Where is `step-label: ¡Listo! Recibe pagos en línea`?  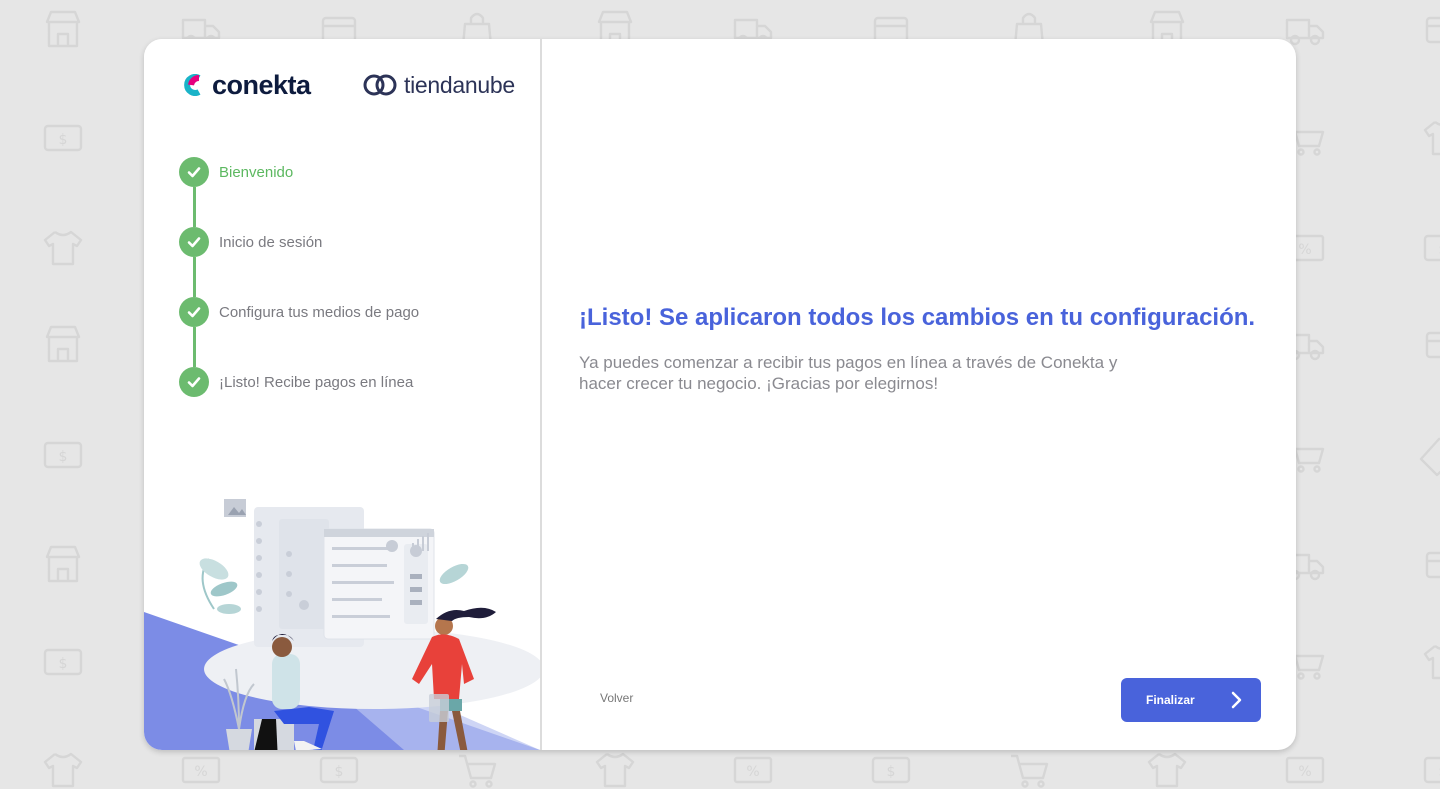 step-label: ¡Listo! Recibe pagos en línea is located at coordinates (316, 382).